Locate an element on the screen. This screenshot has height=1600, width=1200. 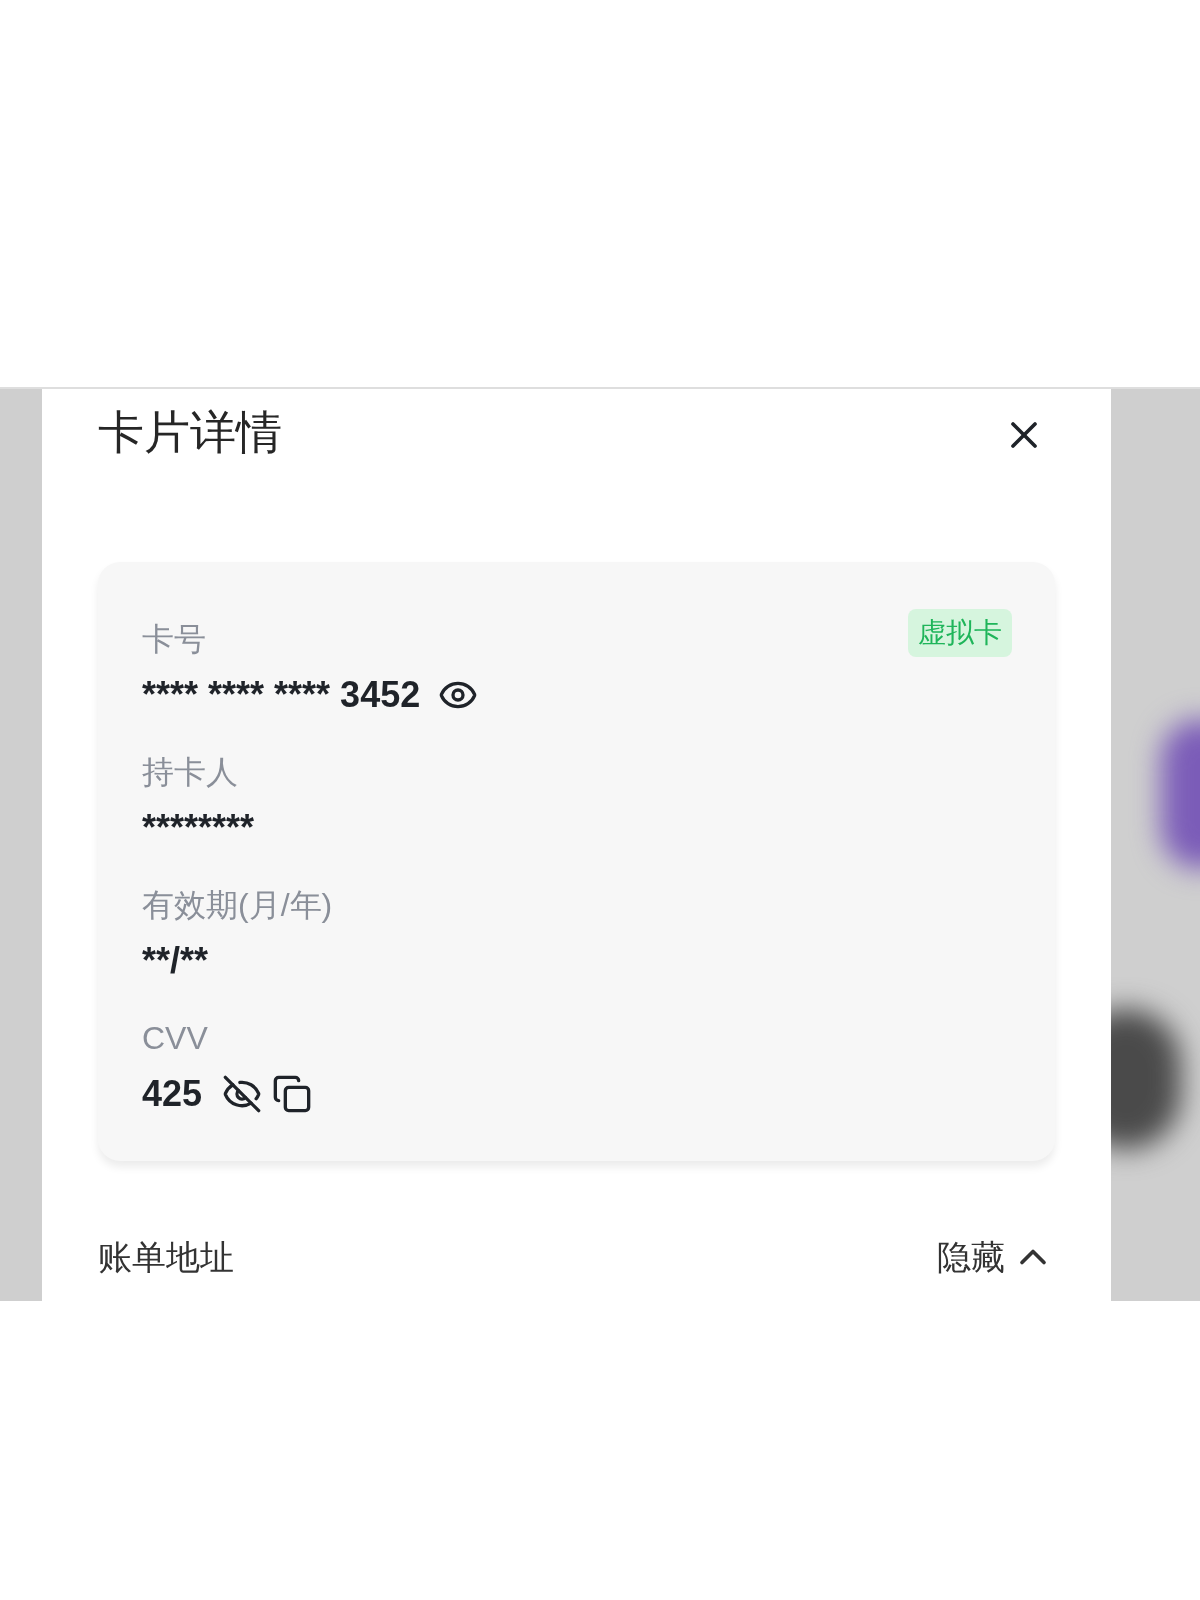
virtual-card-tag: 虚拟卡 is located at coordinates (960, 633).